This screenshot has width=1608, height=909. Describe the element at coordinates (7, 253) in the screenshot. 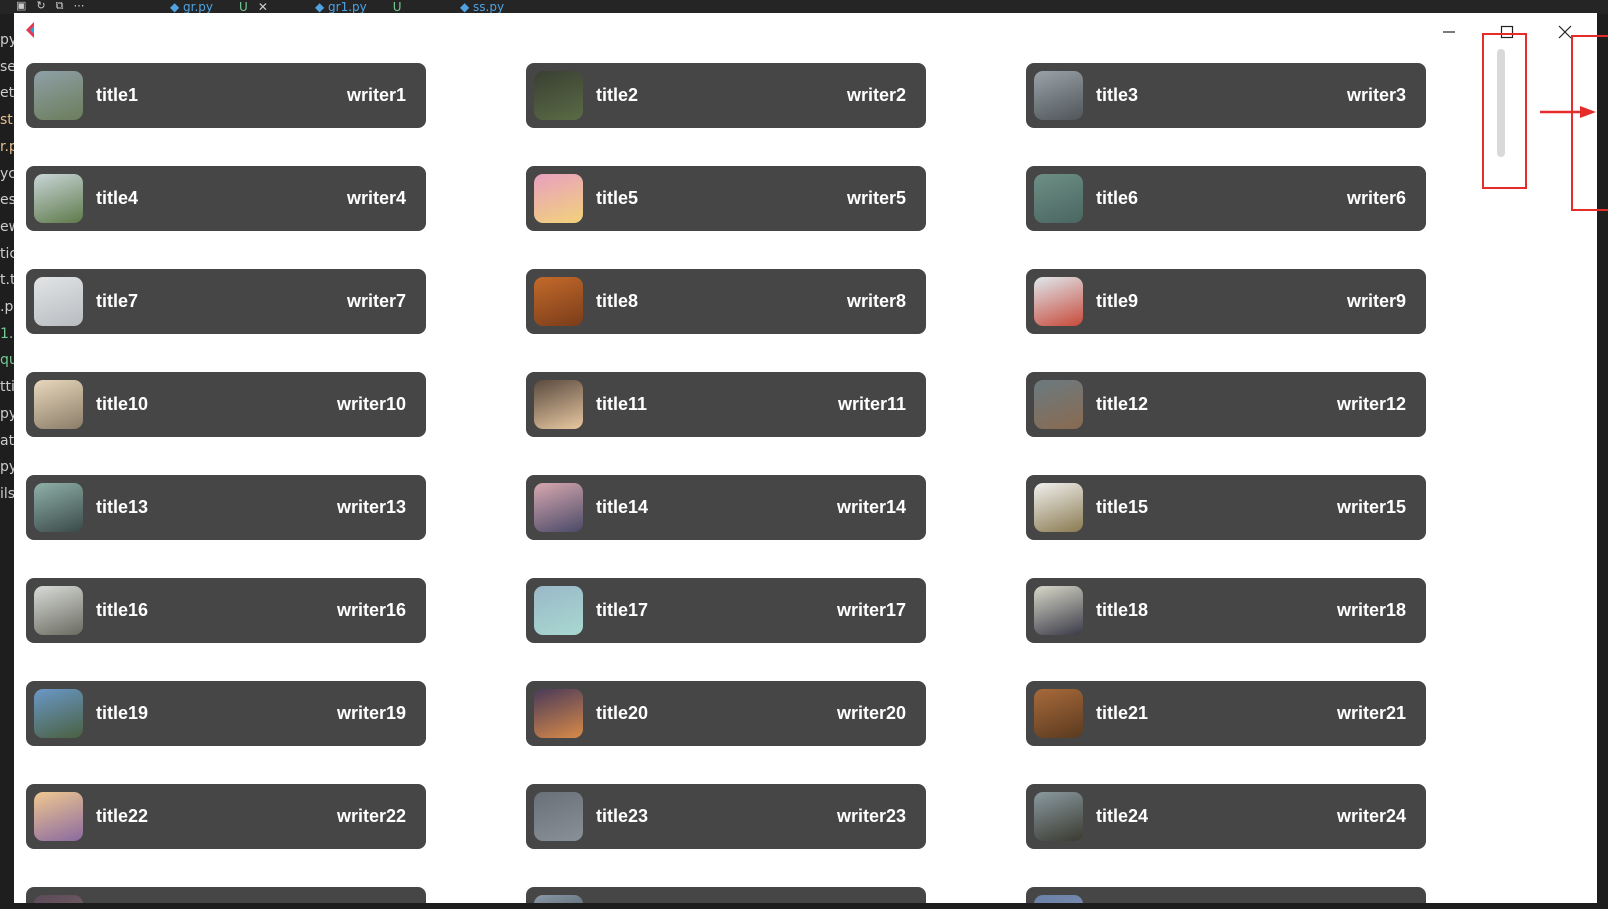

I see `editor-file-fragment: tic` at that location.